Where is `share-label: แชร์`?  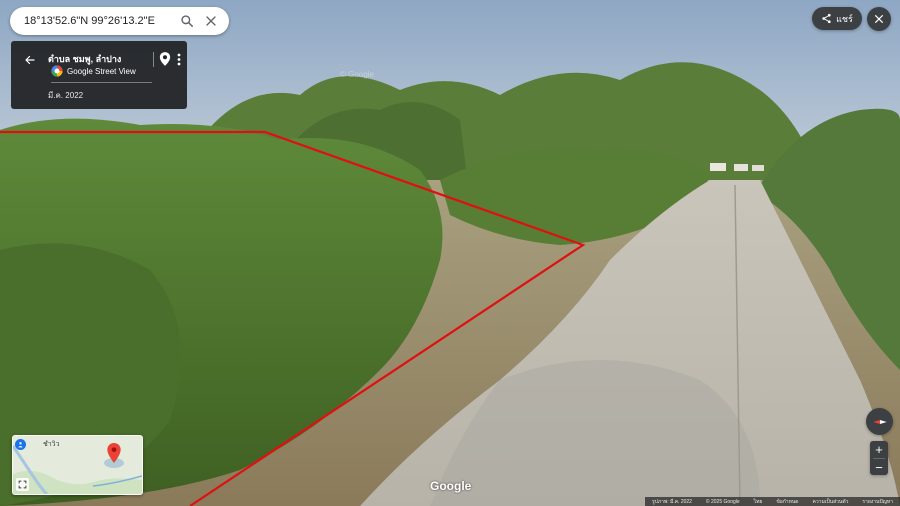
share-label: แชร์ is located at coordinates (844, 19).